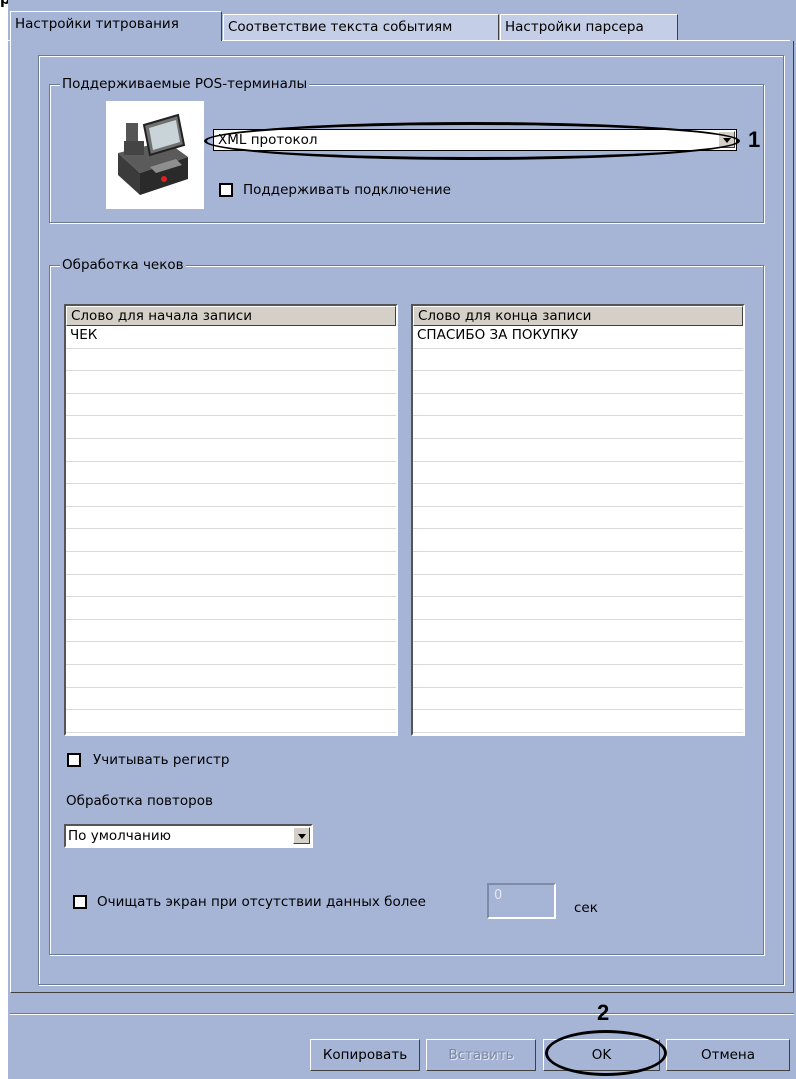 The image size is (796, 1079). Describe the element at coordinates (521, 901) in the screenshot. I see `clear-timeout-input: 0` at that location.